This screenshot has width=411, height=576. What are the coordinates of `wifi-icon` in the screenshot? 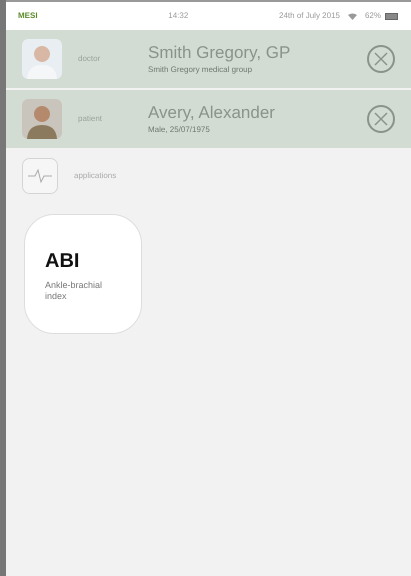 It's located at (352, 16).